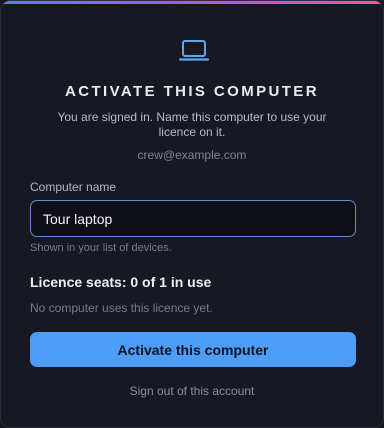 Image resolution: width=384 pixels, height=428 pixels. What do you see at coordinates (193, 218) in the screenshot?
I see `computer-name-input` at bounding box center [193, 218].